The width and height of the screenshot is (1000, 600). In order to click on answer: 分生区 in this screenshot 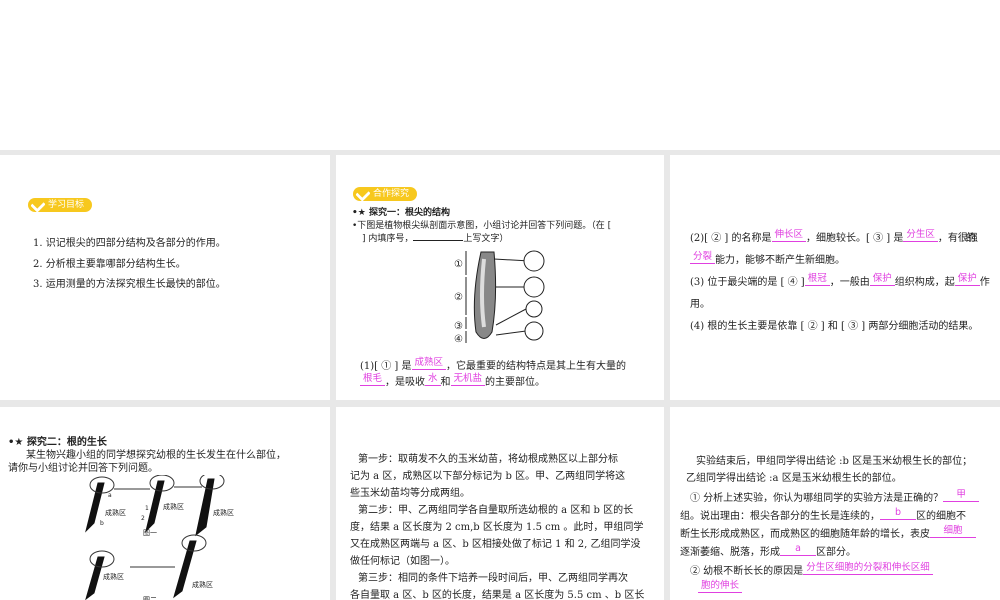, I will do `click(920, 235)`.